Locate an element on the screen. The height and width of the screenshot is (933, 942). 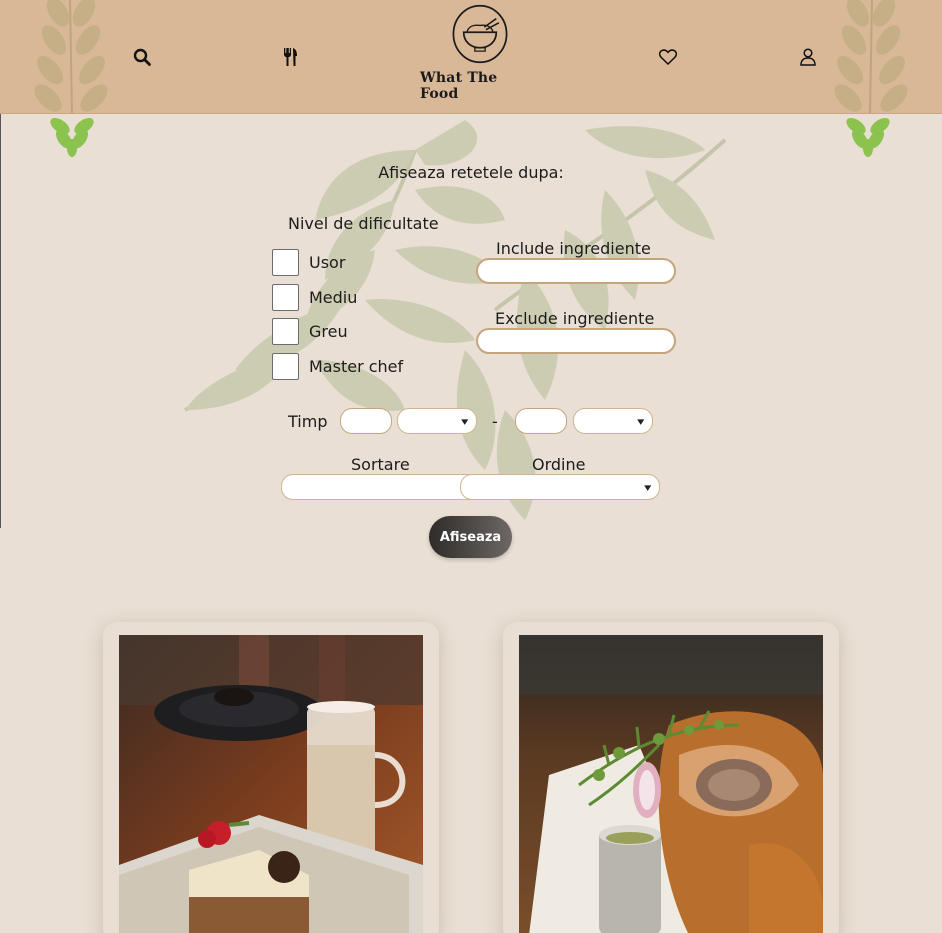
difficulty-option-mediu: Mediu is located at coordinates (314, 297).